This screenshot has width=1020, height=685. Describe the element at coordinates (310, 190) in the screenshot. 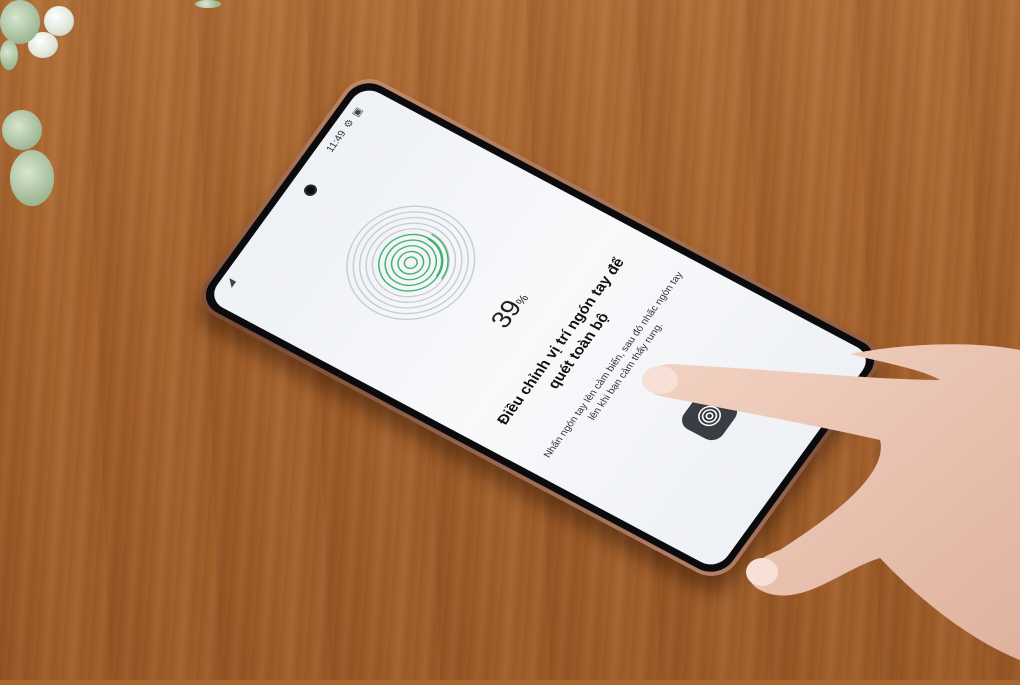

I see `front-camera` at that location.